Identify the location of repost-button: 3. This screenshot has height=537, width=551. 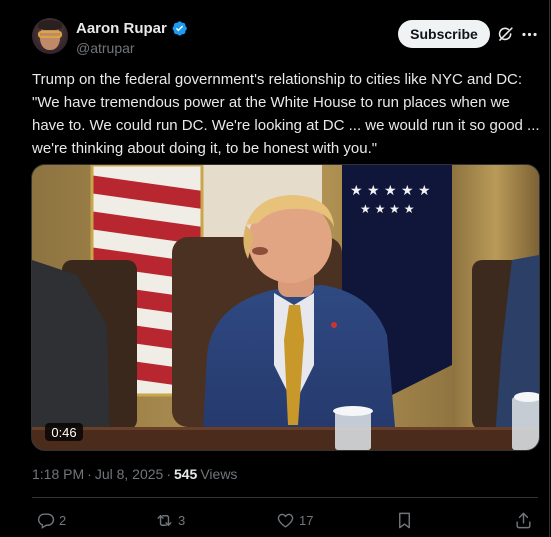
(170, 520).